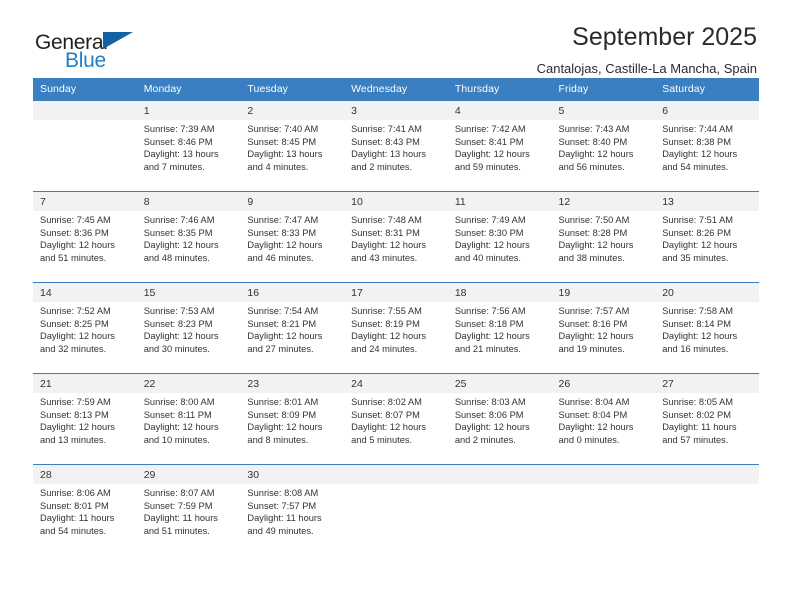 Image resolution: width=792 pixels, height=612 pixels. Describe the element at coordinates (489, 323) in the screenshot. I see `sunset-text: Sunset: 8:18 PM` at that location.